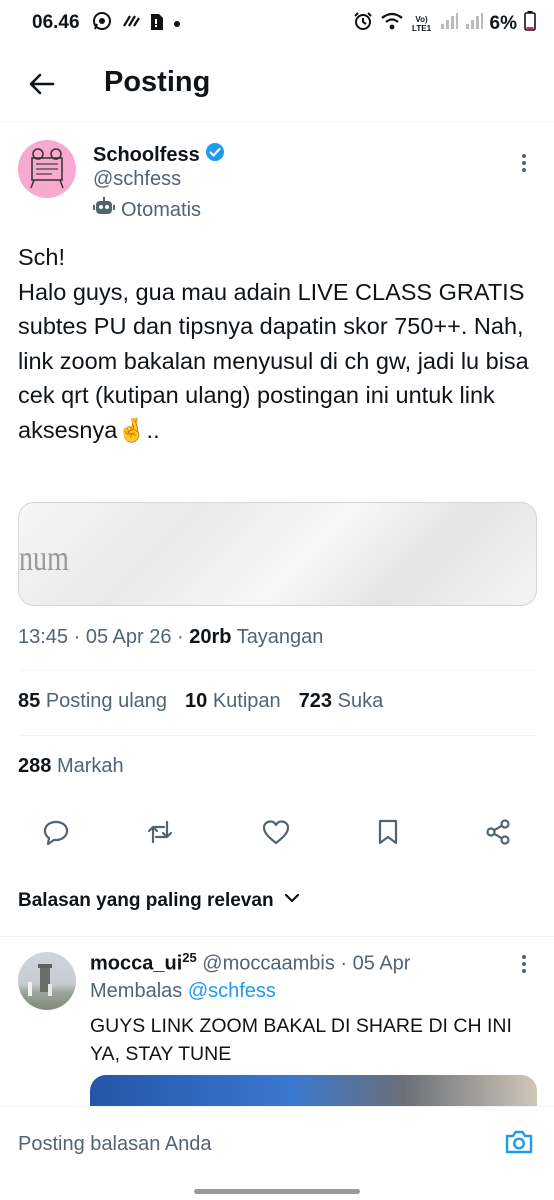  What do you see at coordinates (422, 24) in the screenshot?
I see `network-label: Vo) LTE1` at bounding box center [422, 24].